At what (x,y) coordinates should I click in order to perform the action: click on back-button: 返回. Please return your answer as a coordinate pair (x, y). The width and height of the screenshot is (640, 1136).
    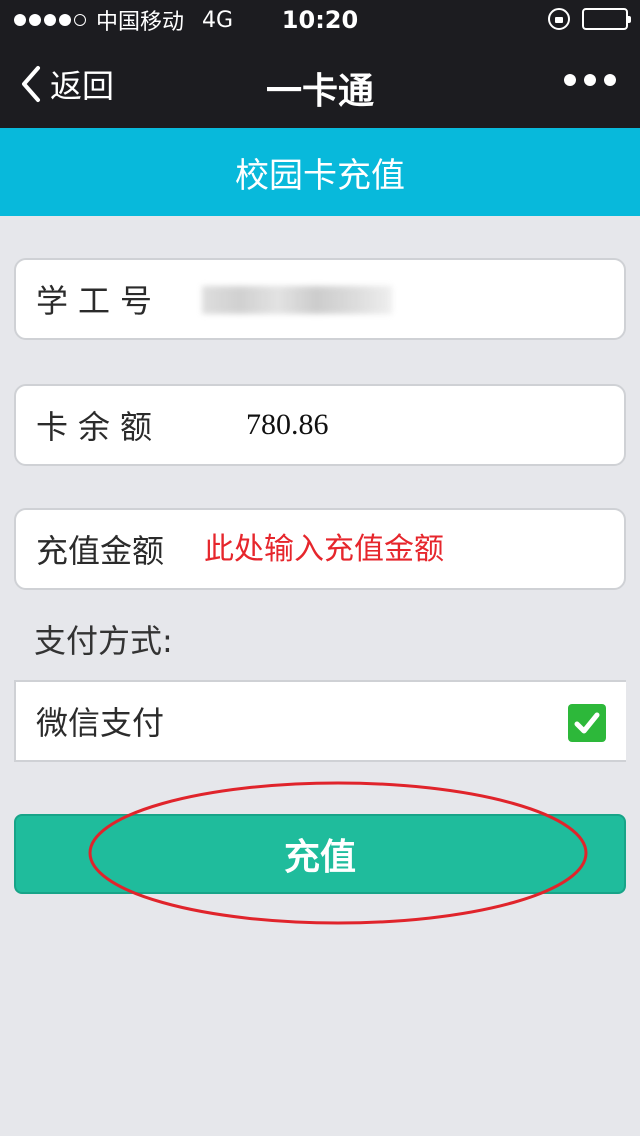
    Looking at the image, I should click on (66, 84).